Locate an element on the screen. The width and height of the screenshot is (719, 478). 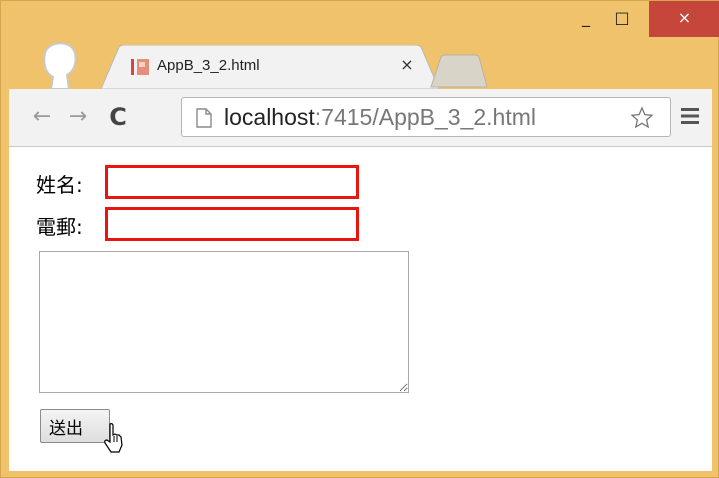
forward-button: → is located at coordinates (78, 117).